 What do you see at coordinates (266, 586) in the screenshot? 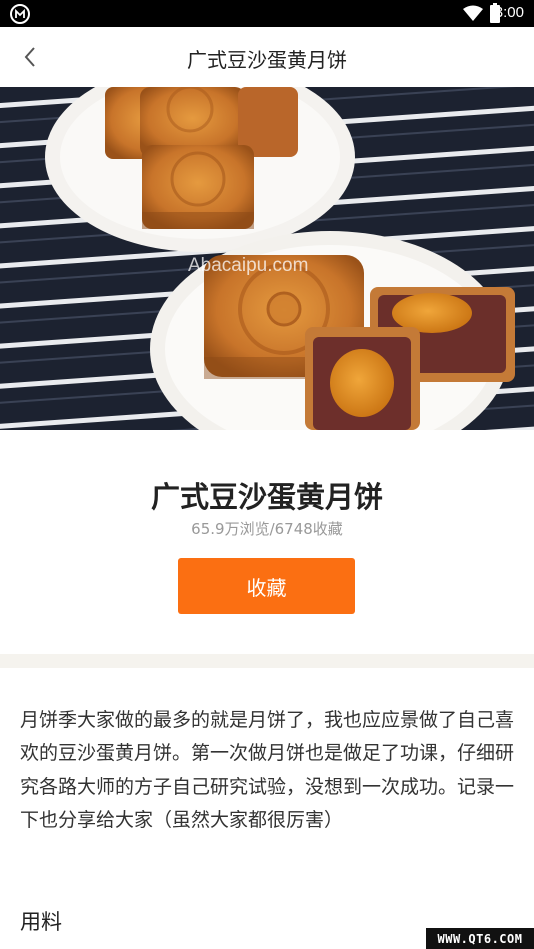
I see `collect-button: 收藏` at bounding box center [266, 586].